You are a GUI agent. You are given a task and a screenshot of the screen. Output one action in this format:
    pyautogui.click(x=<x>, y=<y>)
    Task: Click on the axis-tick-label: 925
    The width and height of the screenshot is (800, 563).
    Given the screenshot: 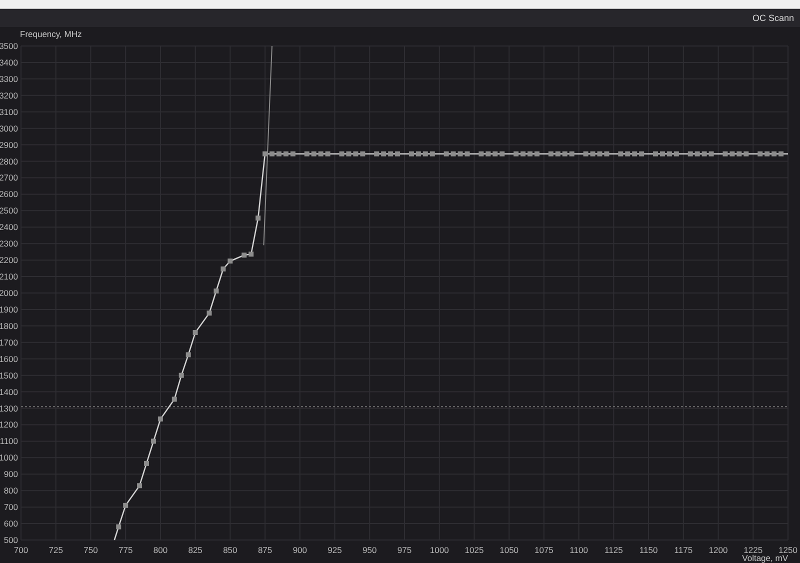 What is the action you would take?
    pyautogui.click(x=335, y=550)
    